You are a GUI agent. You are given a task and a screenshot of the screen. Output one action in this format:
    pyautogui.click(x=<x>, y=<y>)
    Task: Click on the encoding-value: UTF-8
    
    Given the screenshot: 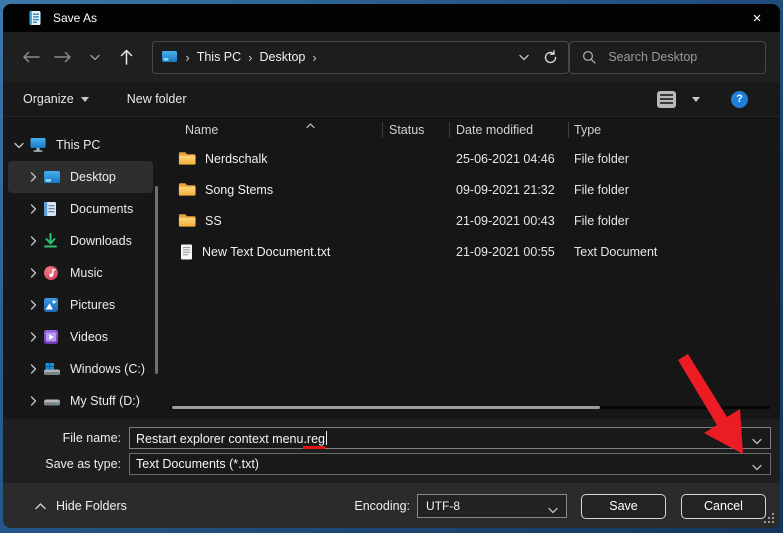 What is the action you would take?
    pyautogui.click(x=443, y=506)
    